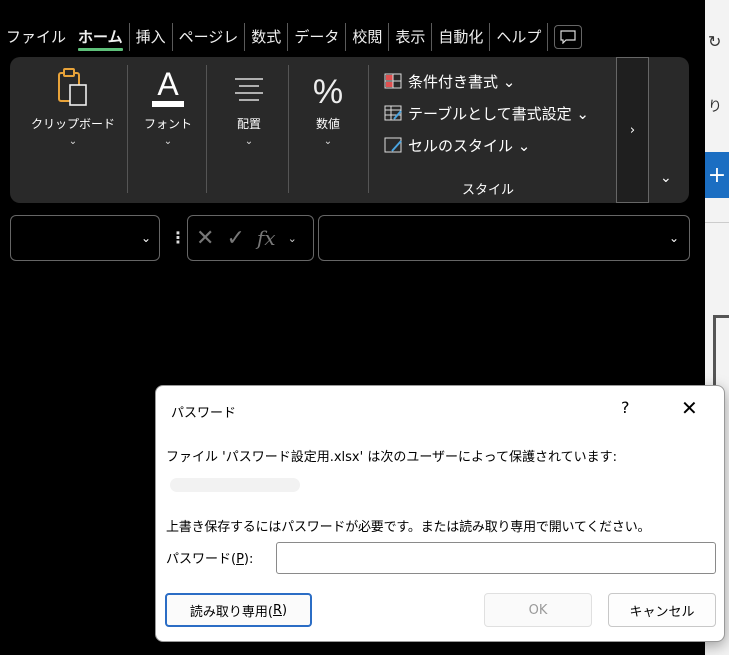 Image resolution: width=729 pixels, height=655 pixels. I want to click on percent-icon: %, so click(328, 92).